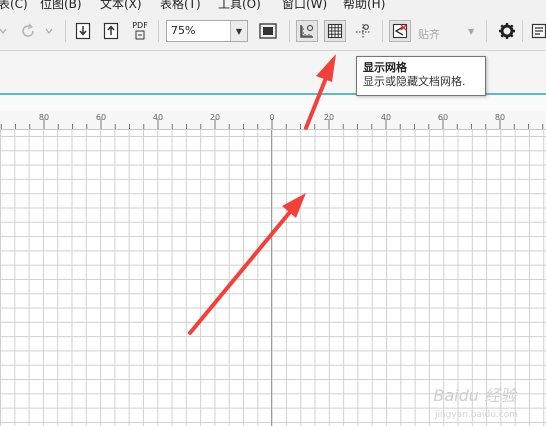 This screenshot has height=426, width=546. I want to click on arrow-to-canvas, so click(247, 264).